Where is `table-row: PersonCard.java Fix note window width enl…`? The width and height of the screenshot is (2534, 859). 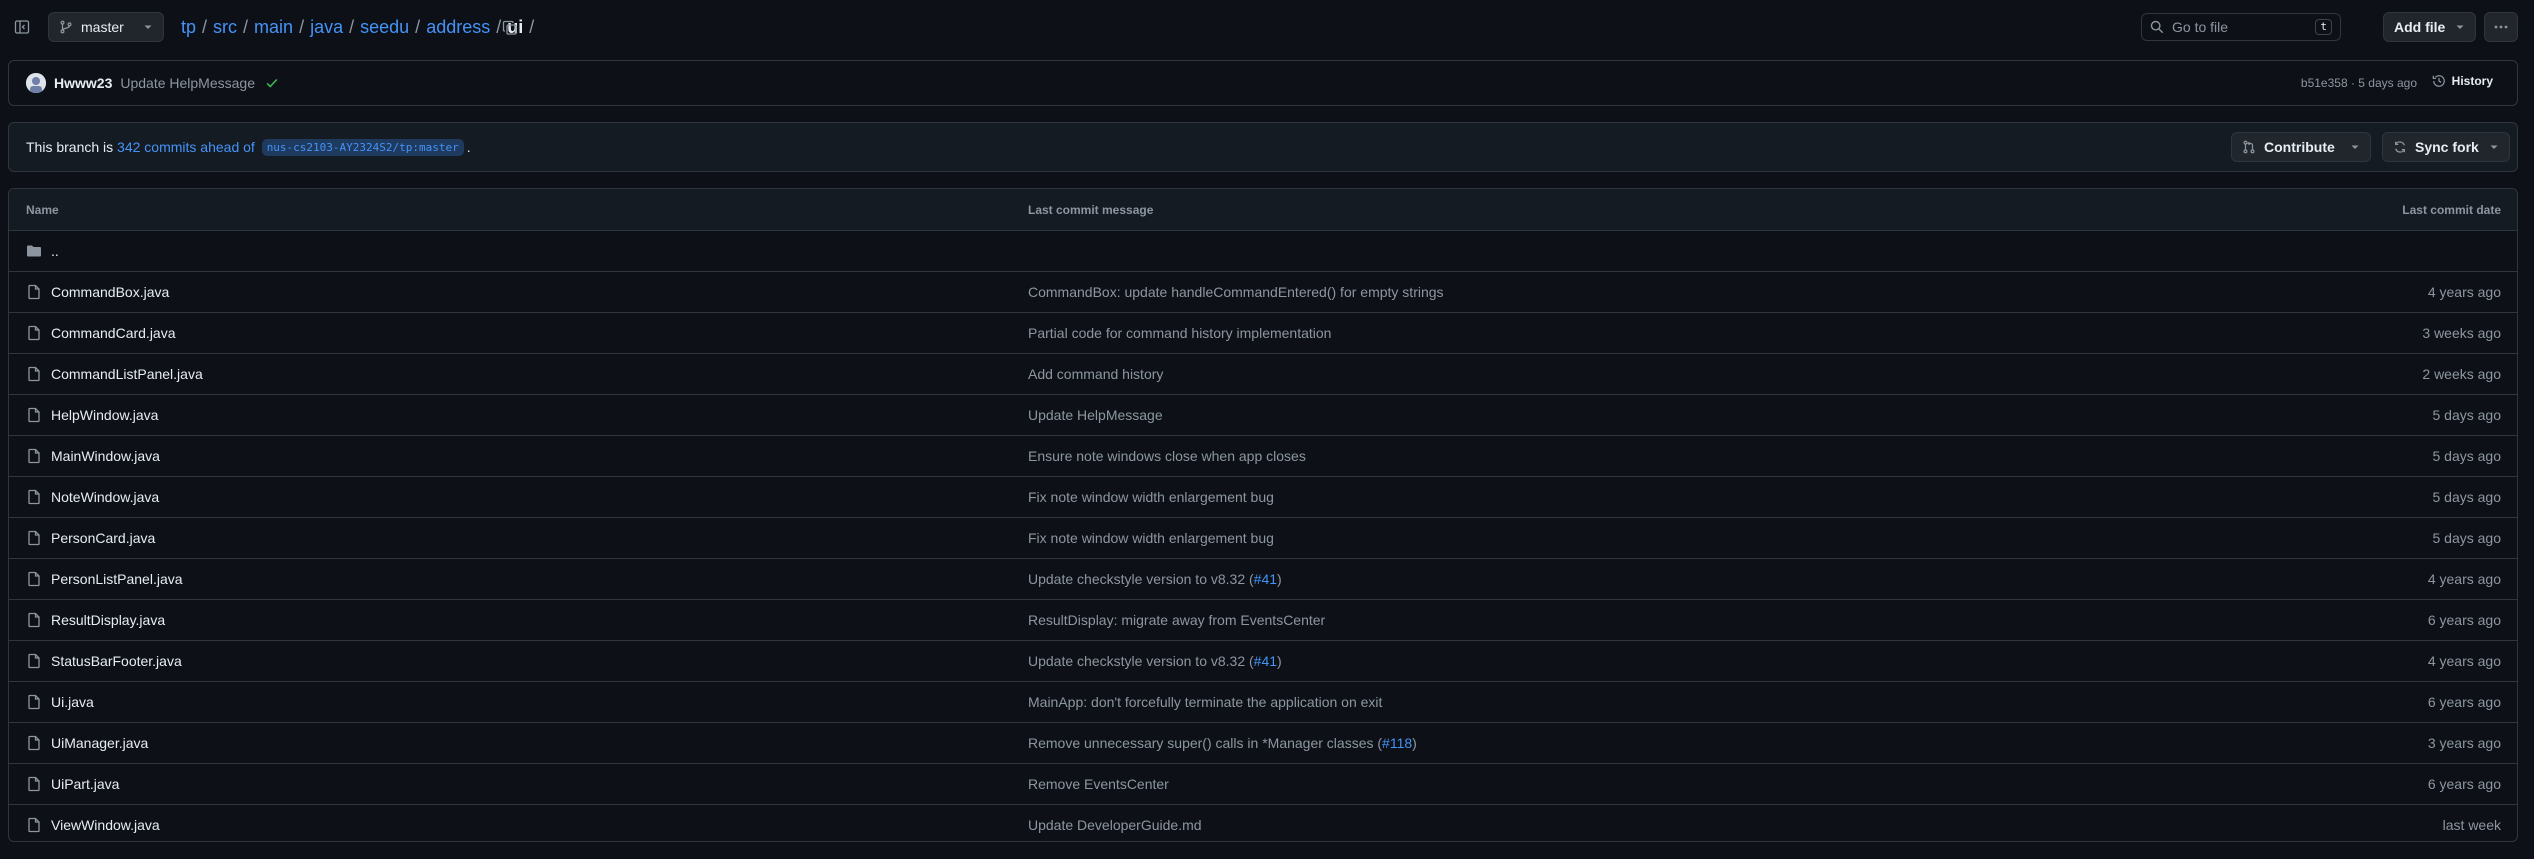
table-row: PersonCard.java Fix note window width enl… is located at coordinates (1263, 538).